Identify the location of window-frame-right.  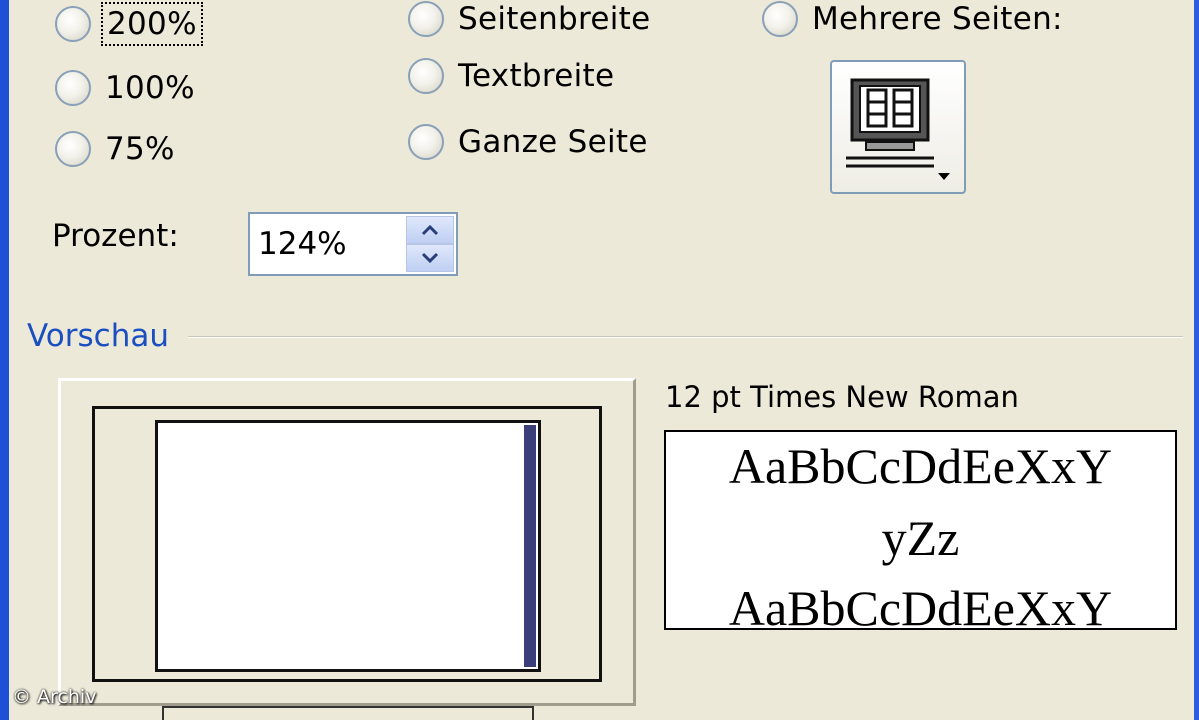
(1196, 360).